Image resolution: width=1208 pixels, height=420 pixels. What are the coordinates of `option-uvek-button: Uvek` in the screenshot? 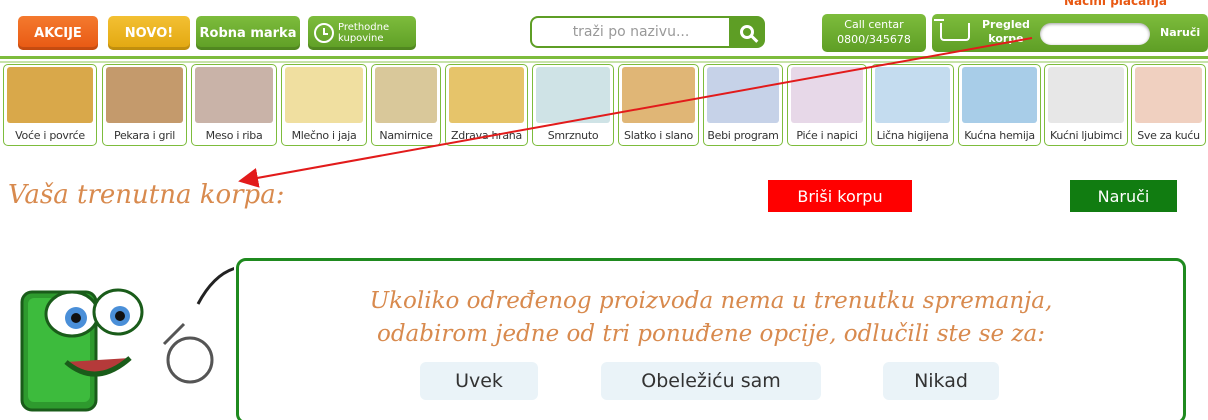 It's located at (479, 381).